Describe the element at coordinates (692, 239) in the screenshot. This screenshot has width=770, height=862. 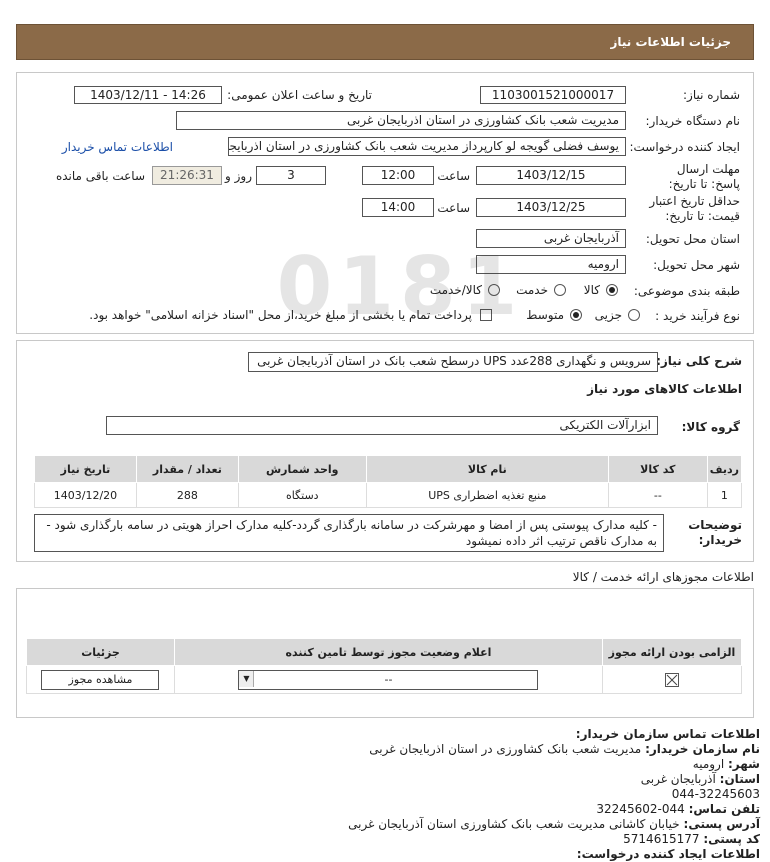
I see `province-label: استان محل تحویل:` at that location.